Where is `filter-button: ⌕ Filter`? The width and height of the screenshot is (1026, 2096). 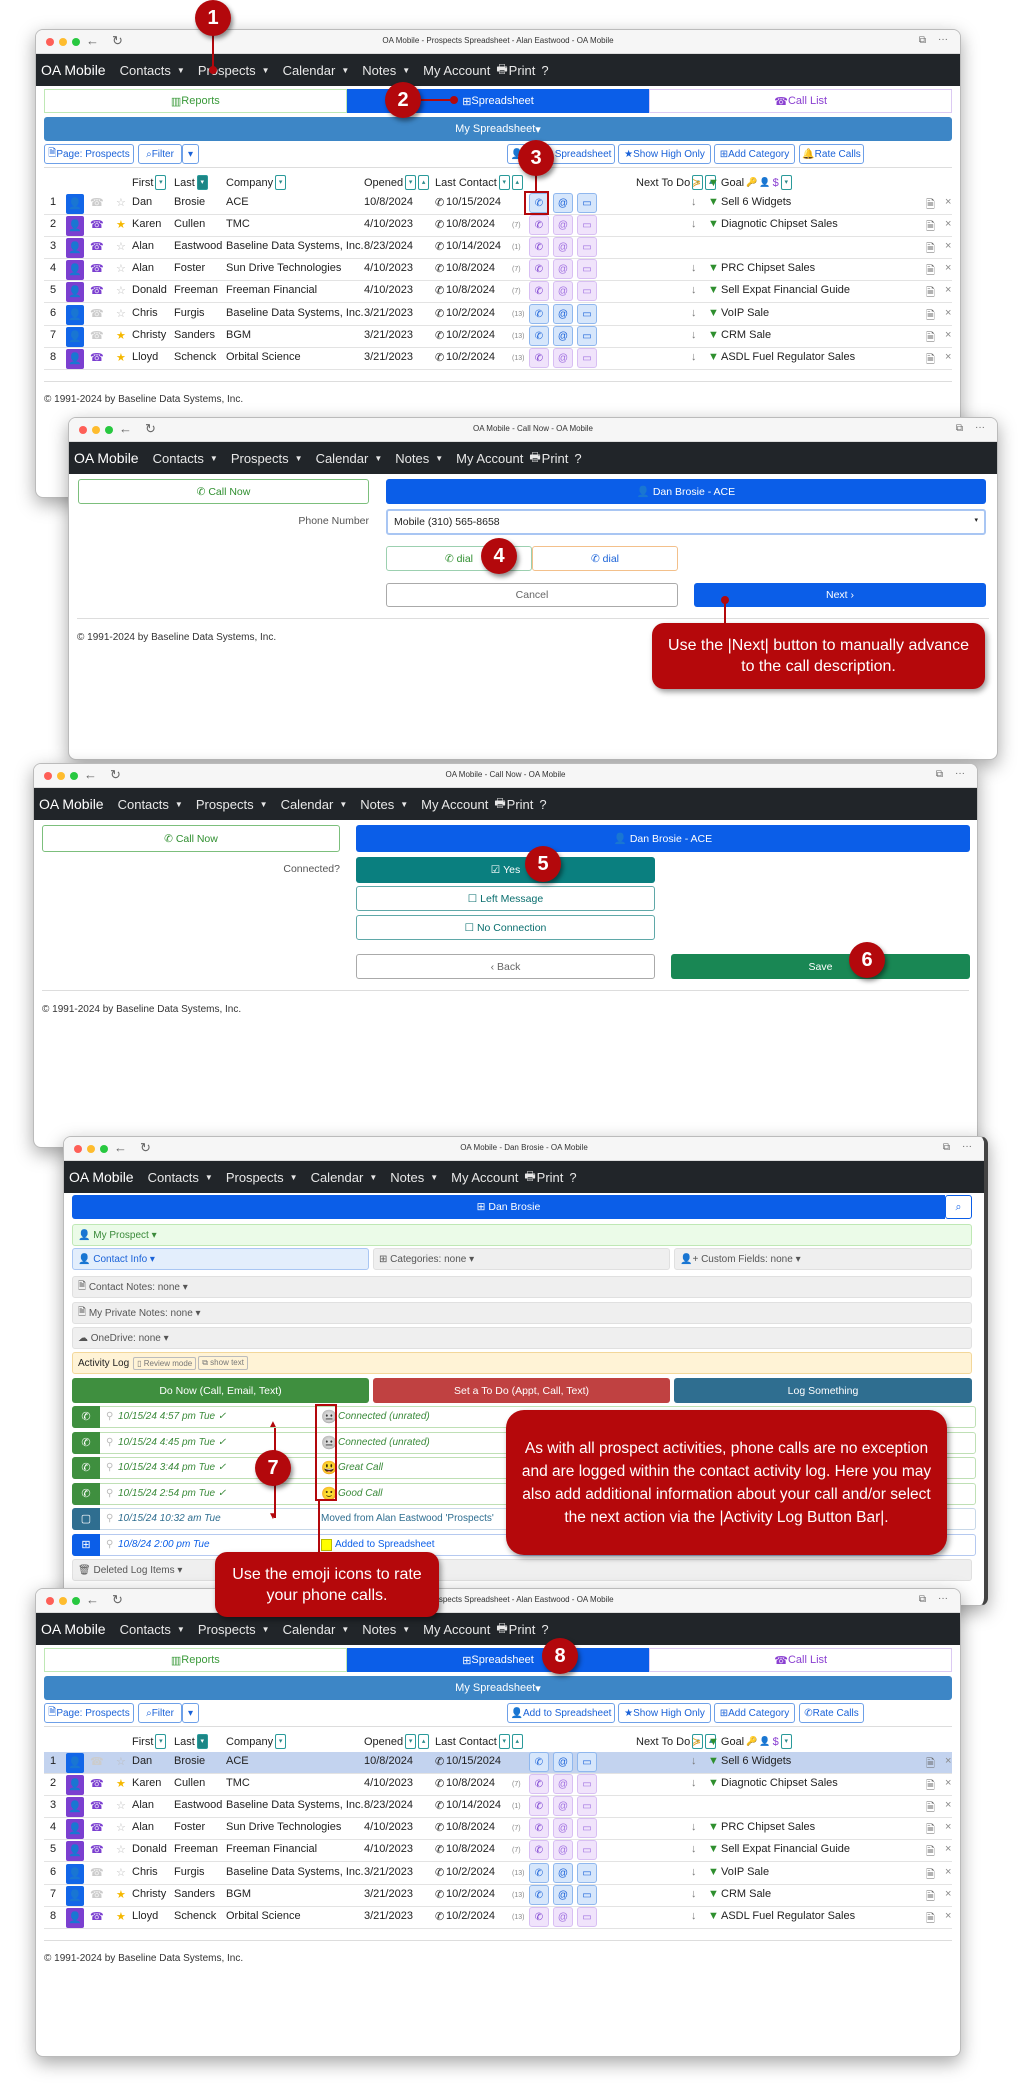 filter-button: ⌕ Filter is located at coordinates (160, 1713).